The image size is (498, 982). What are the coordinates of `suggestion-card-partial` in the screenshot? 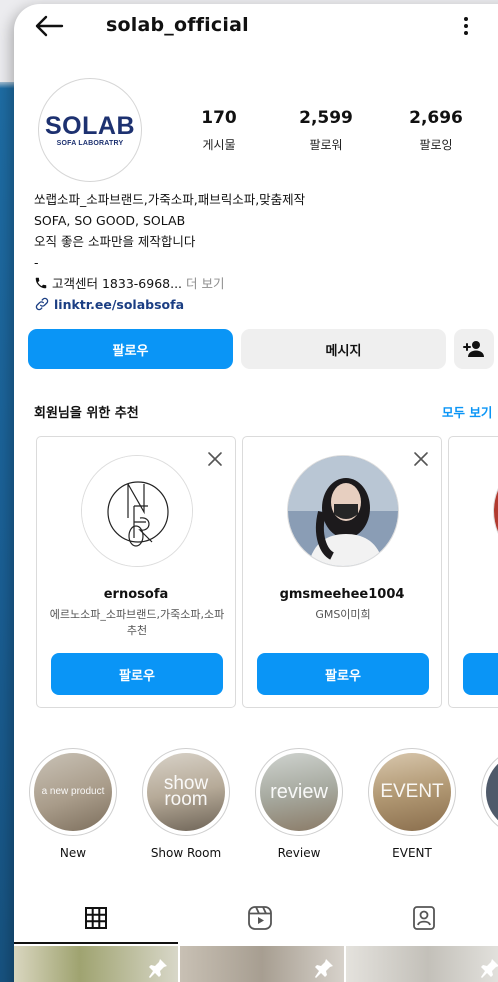 It's located at (473, 572).